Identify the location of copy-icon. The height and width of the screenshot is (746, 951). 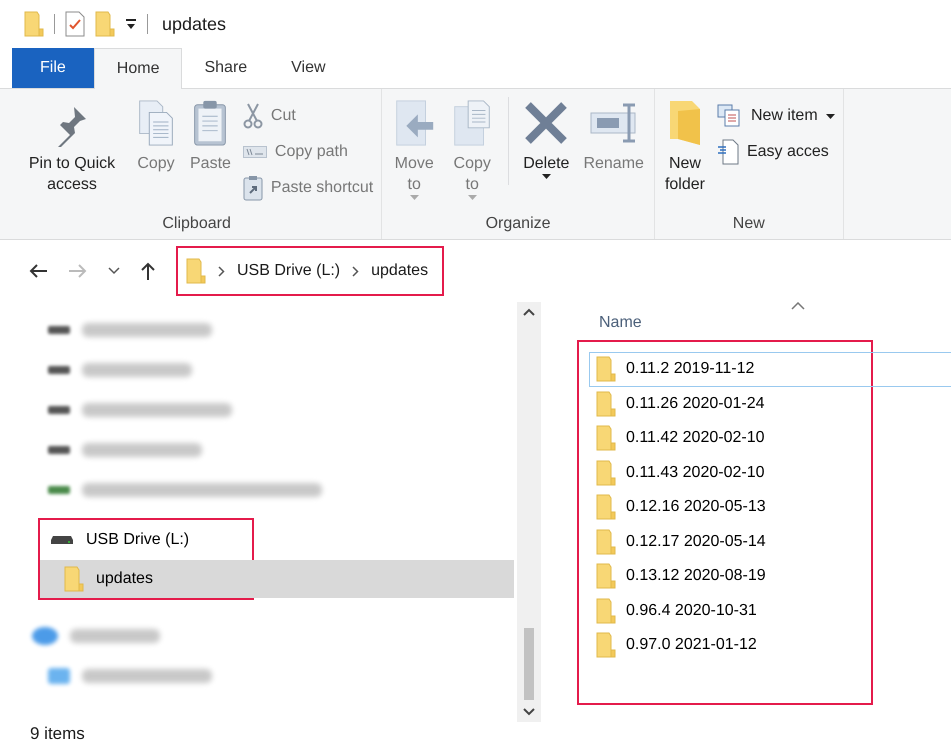
(156, 123).